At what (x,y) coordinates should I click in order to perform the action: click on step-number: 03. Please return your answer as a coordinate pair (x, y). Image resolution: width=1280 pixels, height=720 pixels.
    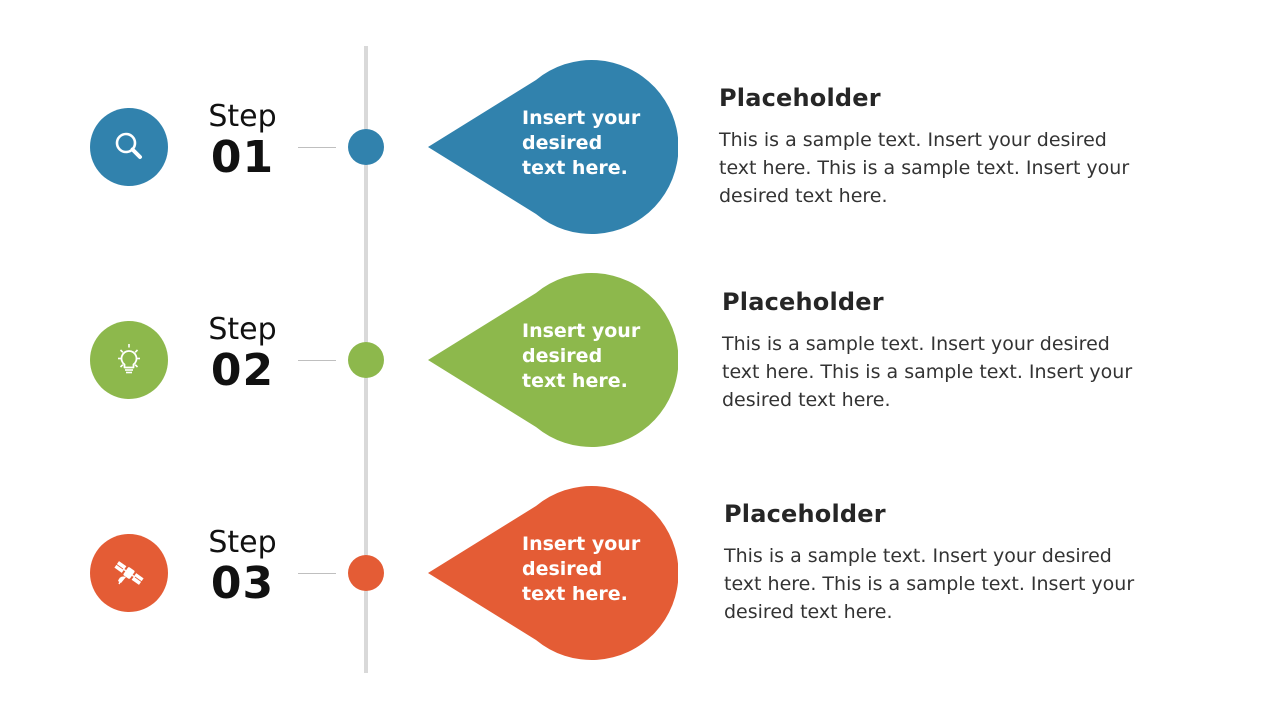
    Looking at the image, I should click on (242, 583).